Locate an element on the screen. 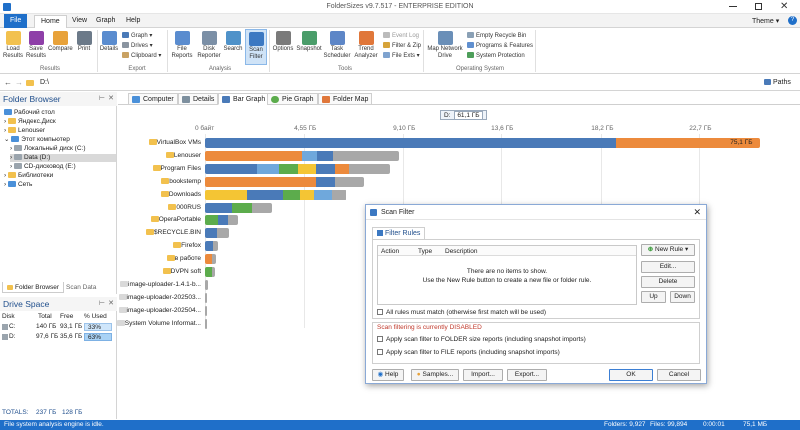 The height and width of the screenshot is (430, 800). new-rule-button: ⊕ New Rule ▾ is located at coordinates (668, 250).